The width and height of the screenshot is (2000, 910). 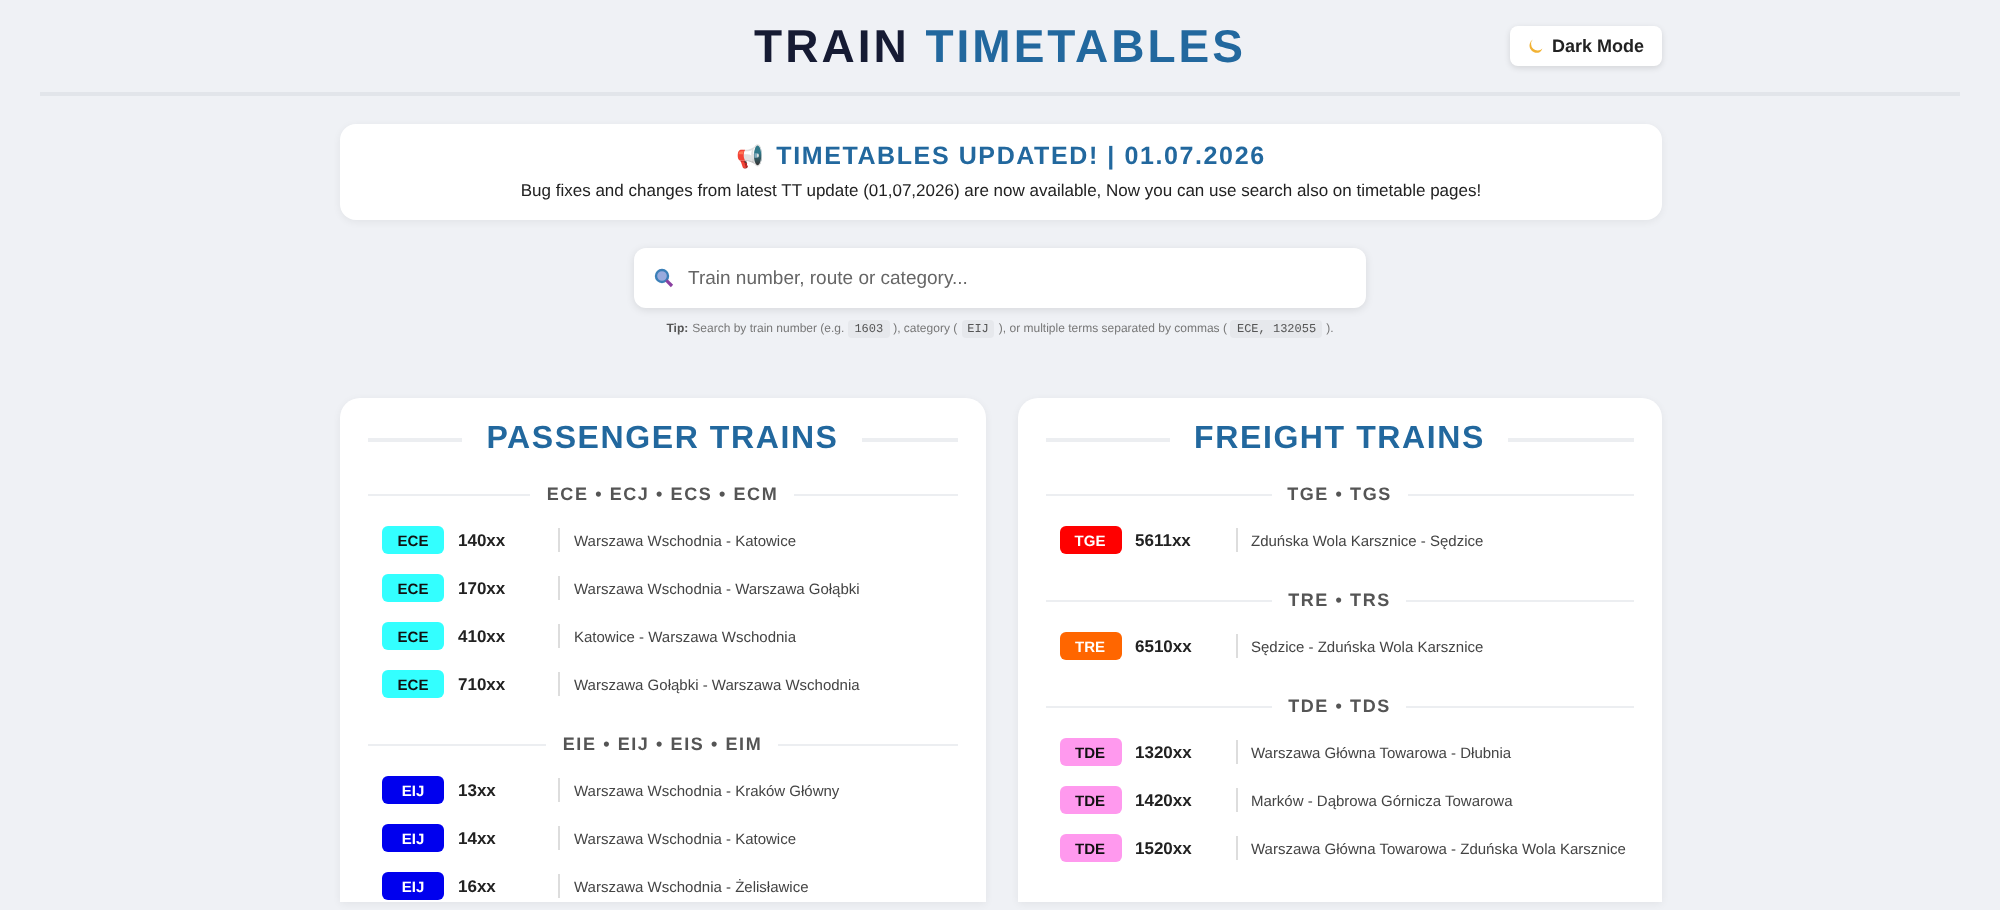 What do you see at coordinates (483, 684) in the screenshot?
I see `train-number: 710xx` at bounding box center [483, 684].